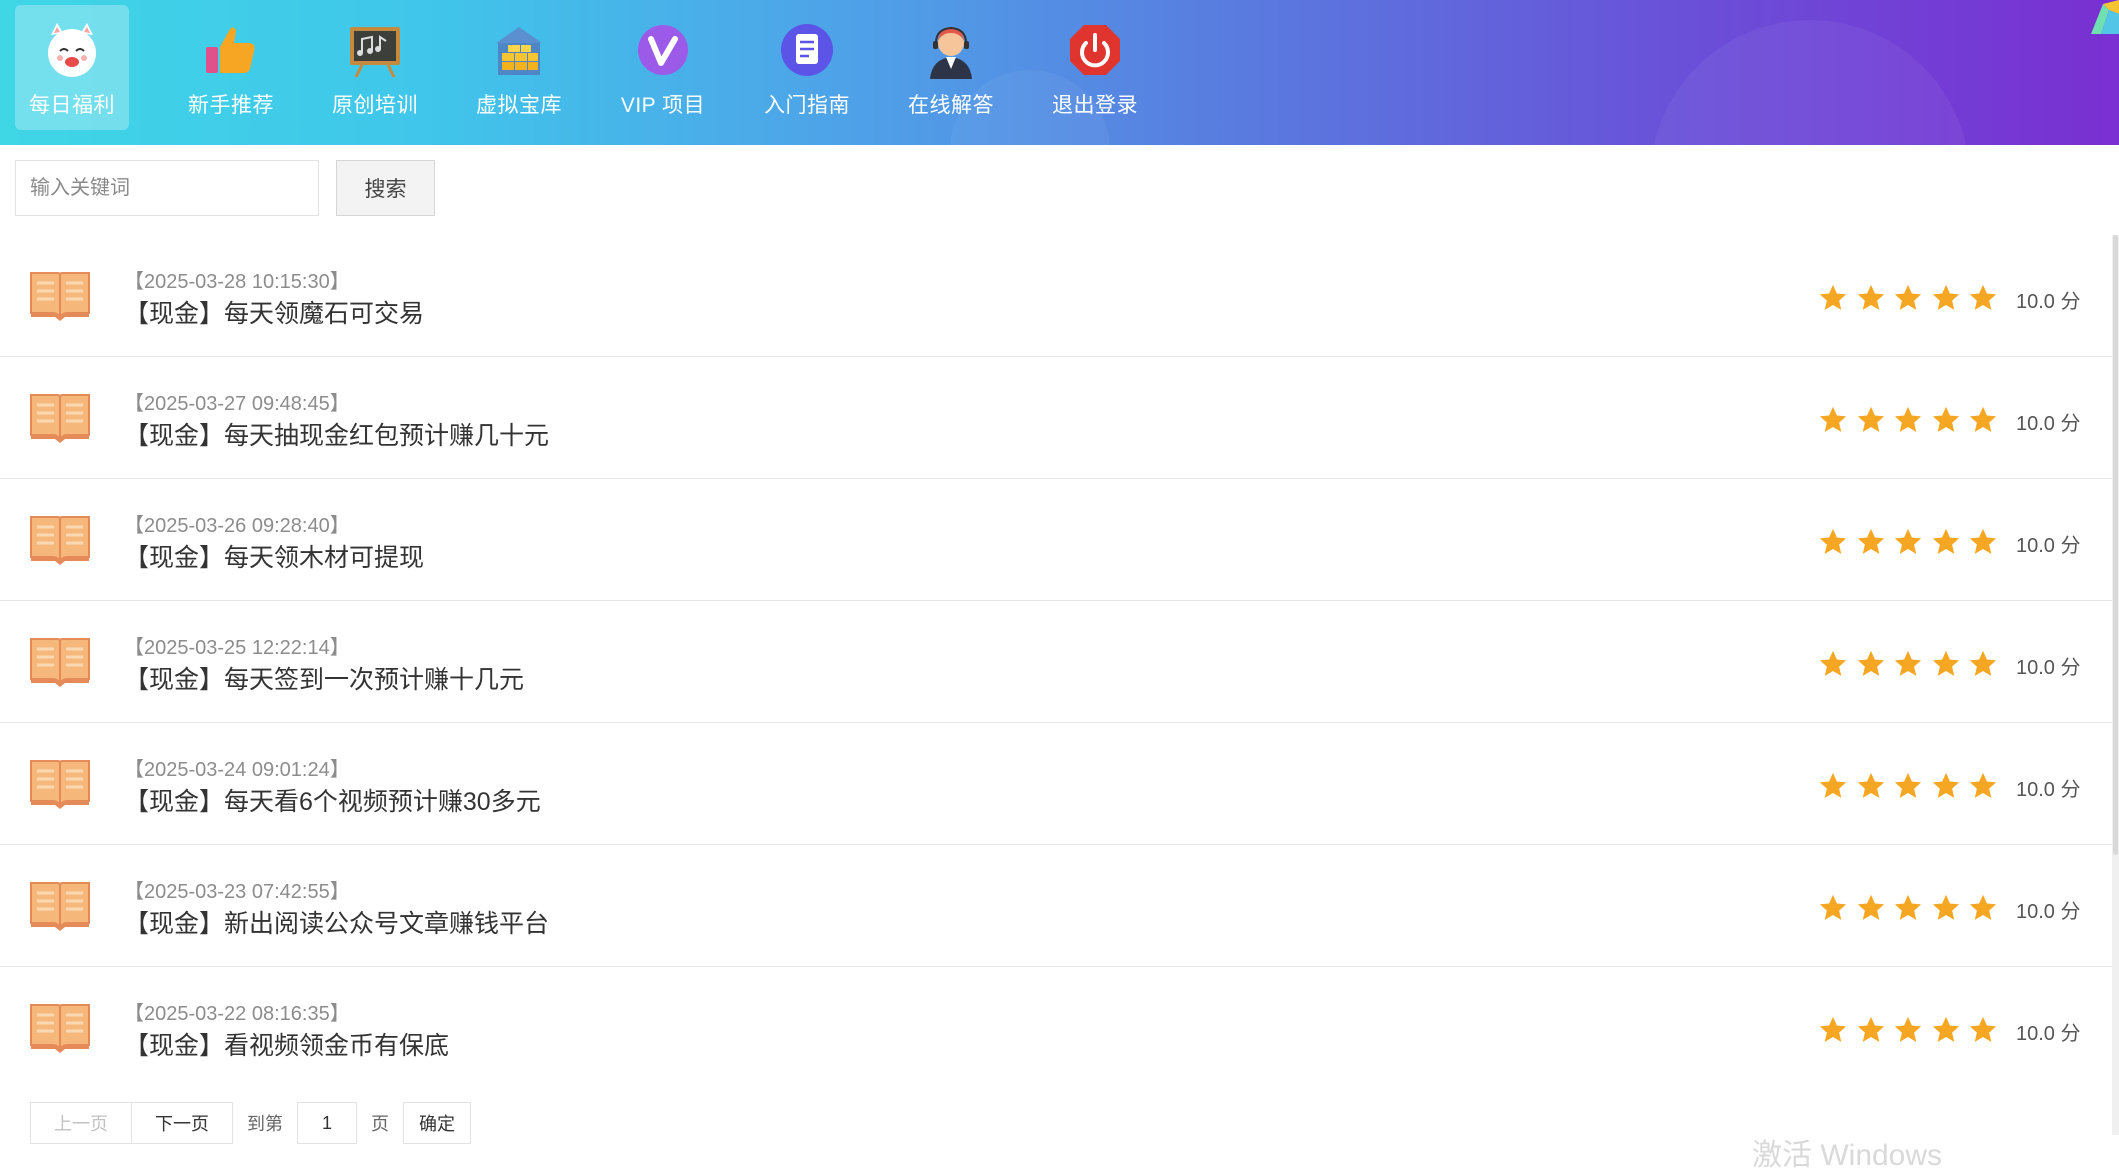 The image size is (2119, 1174). I want to click on pagination: 上一页 下一页 到第 页 确定, so click(250, 1123).